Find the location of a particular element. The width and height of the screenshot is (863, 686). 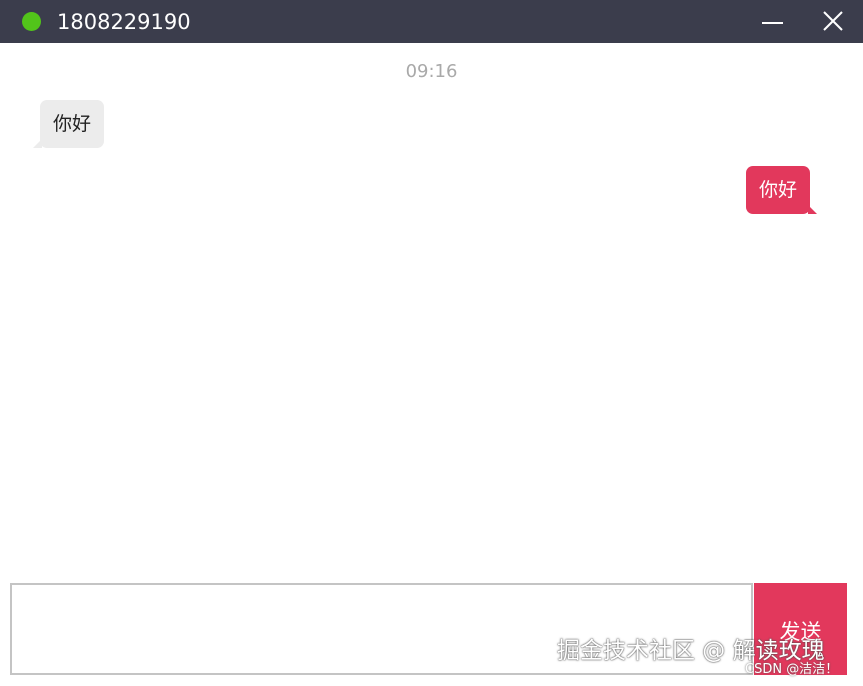

close-icon is located at coordinates (833, 21).